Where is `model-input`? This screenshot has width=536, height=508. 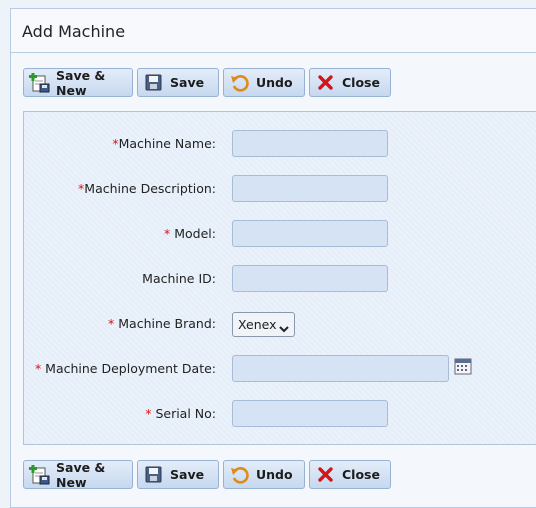 model-input is located at coordinates (310, 233).